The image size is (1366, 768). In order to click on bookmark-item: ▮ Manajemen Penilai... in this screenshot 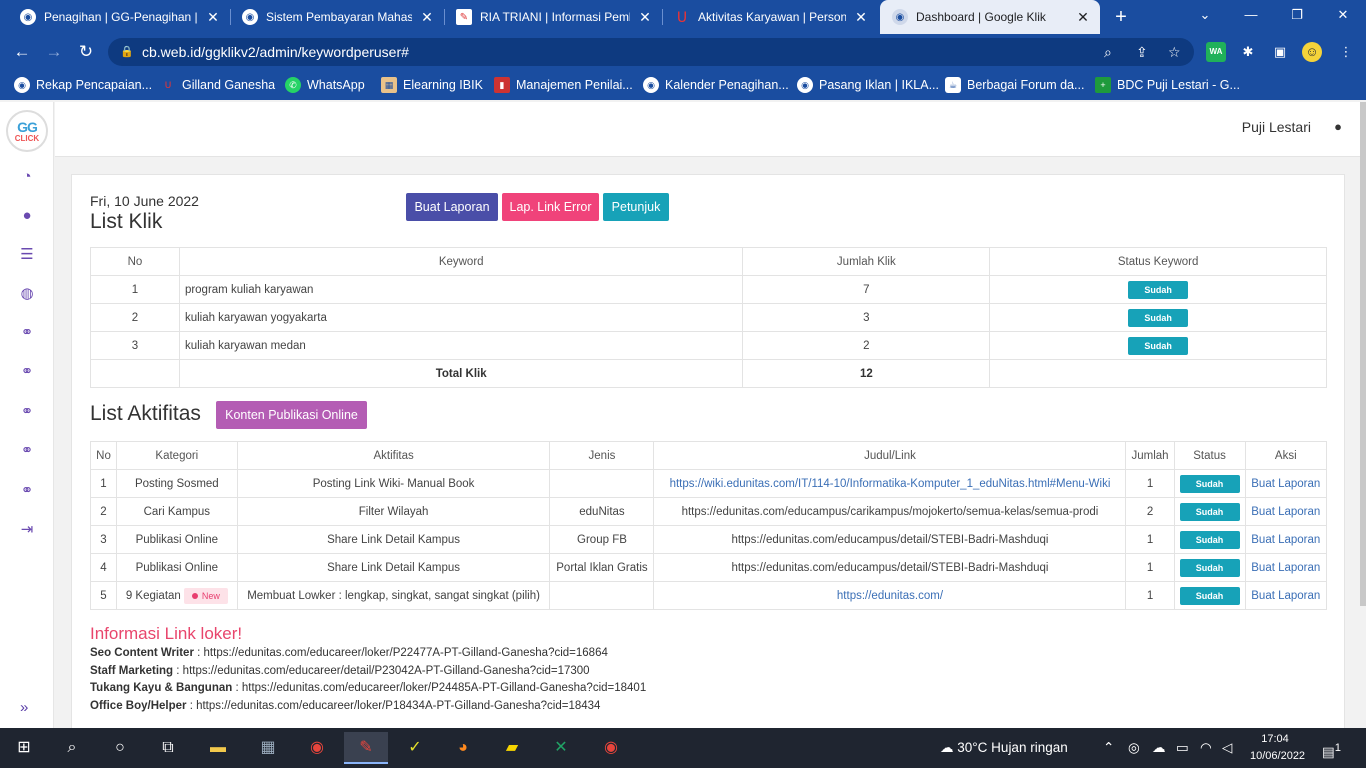, I will do `click(563, 85)`.